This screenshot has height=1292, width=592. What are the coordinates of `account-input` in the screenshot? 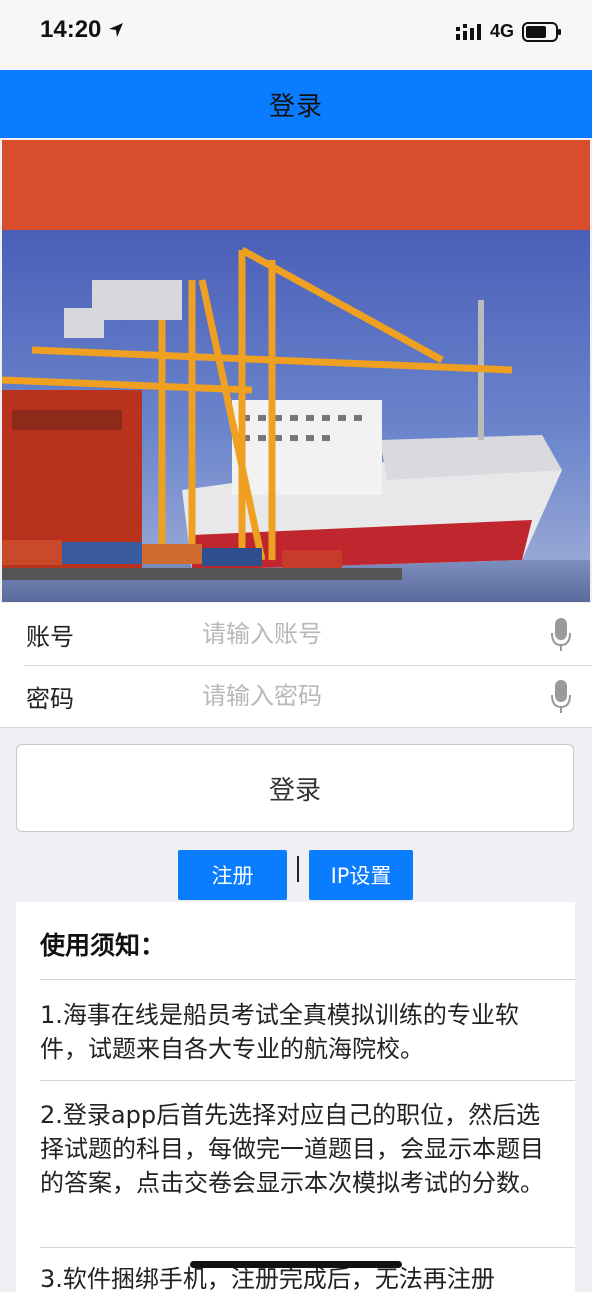 It's located at (362, 634).